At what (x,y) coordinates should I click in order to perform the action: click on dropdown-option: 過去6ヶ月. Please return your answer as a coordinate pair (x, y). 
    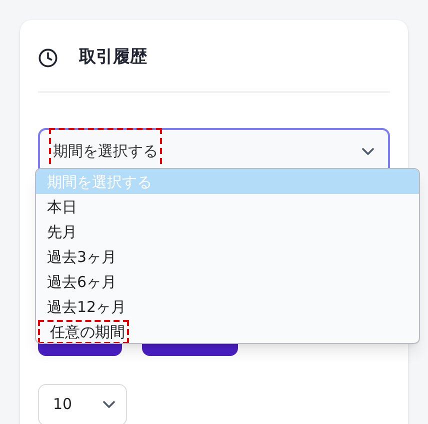
    Looking at the image, I should click on (227, 281).